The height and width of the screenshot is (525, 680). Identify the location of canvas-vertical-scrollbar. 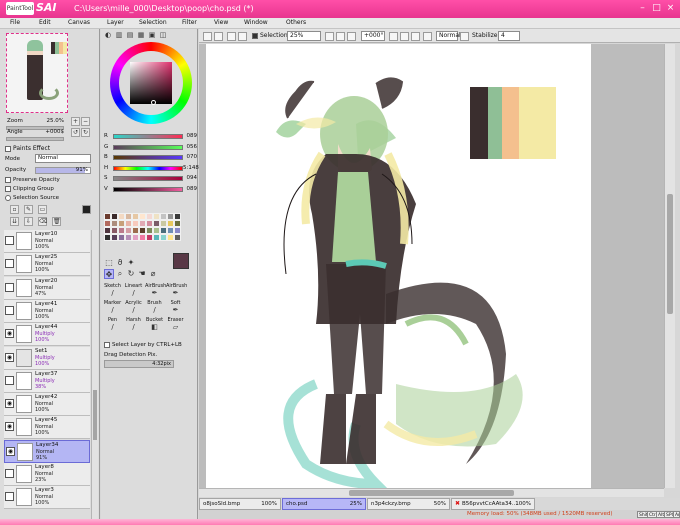
(669, 266).